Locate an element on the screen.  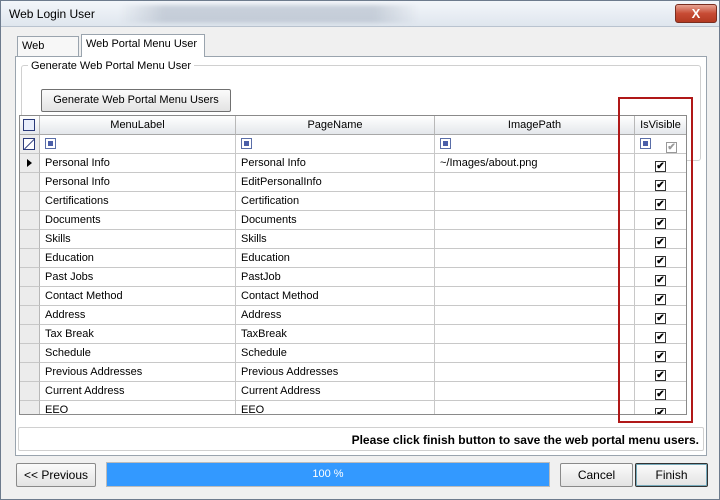
tab-web-login: Web Login is located at coordinates (48, 53).